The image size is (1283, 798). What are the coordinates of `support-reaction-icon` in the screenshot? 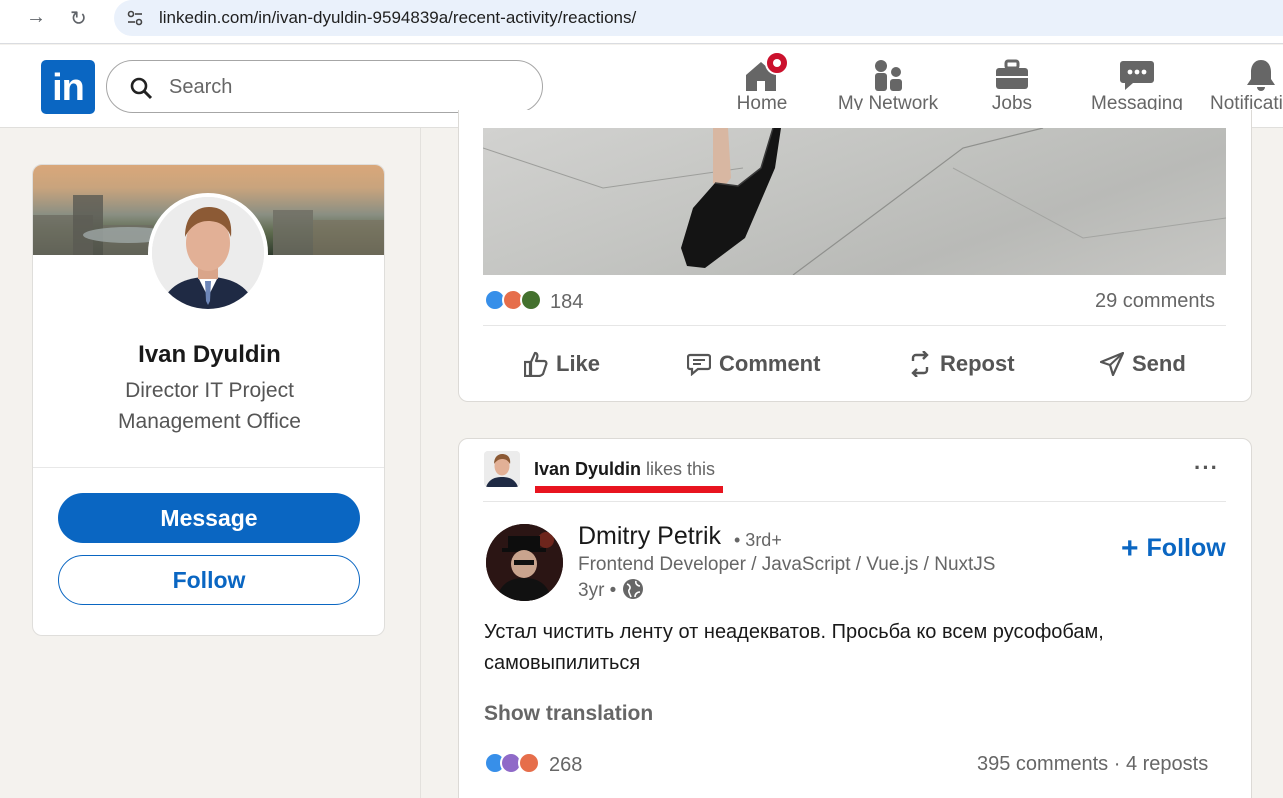 It's located at (531, 300).